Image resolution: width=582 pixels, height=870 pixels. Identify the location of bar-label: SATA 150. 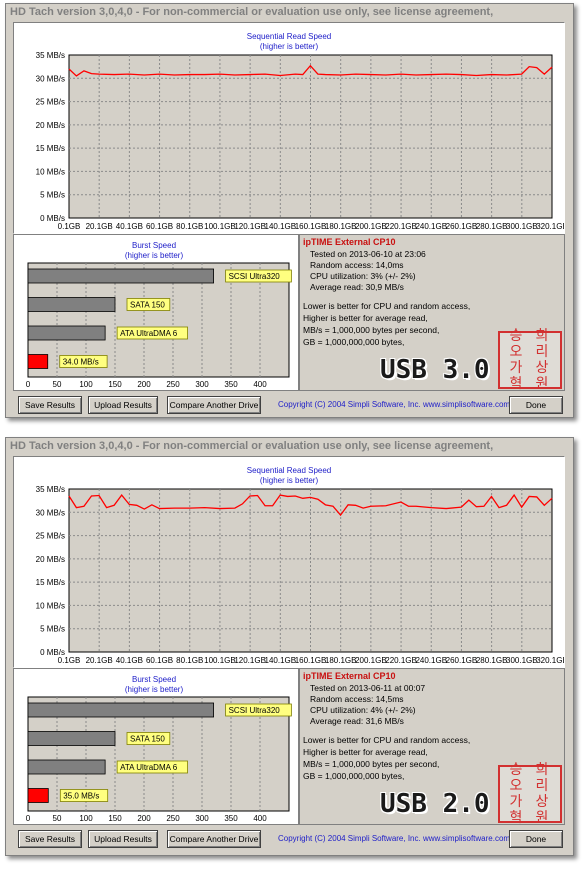
(147, 739).